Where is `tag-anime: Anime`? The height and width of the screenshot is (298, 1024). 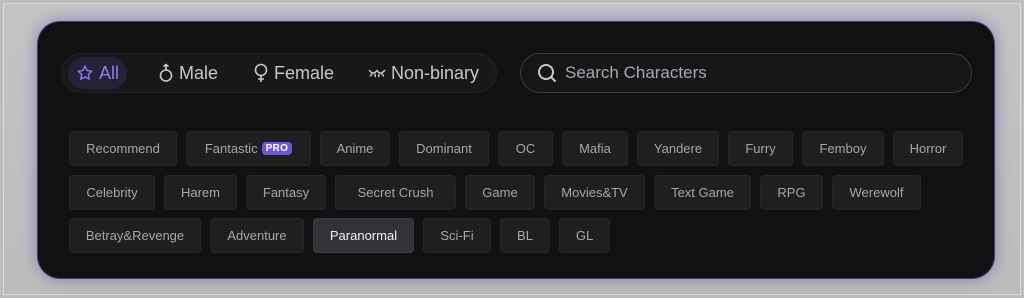
tag-anime: Anime is located at coordinates (355, 148).